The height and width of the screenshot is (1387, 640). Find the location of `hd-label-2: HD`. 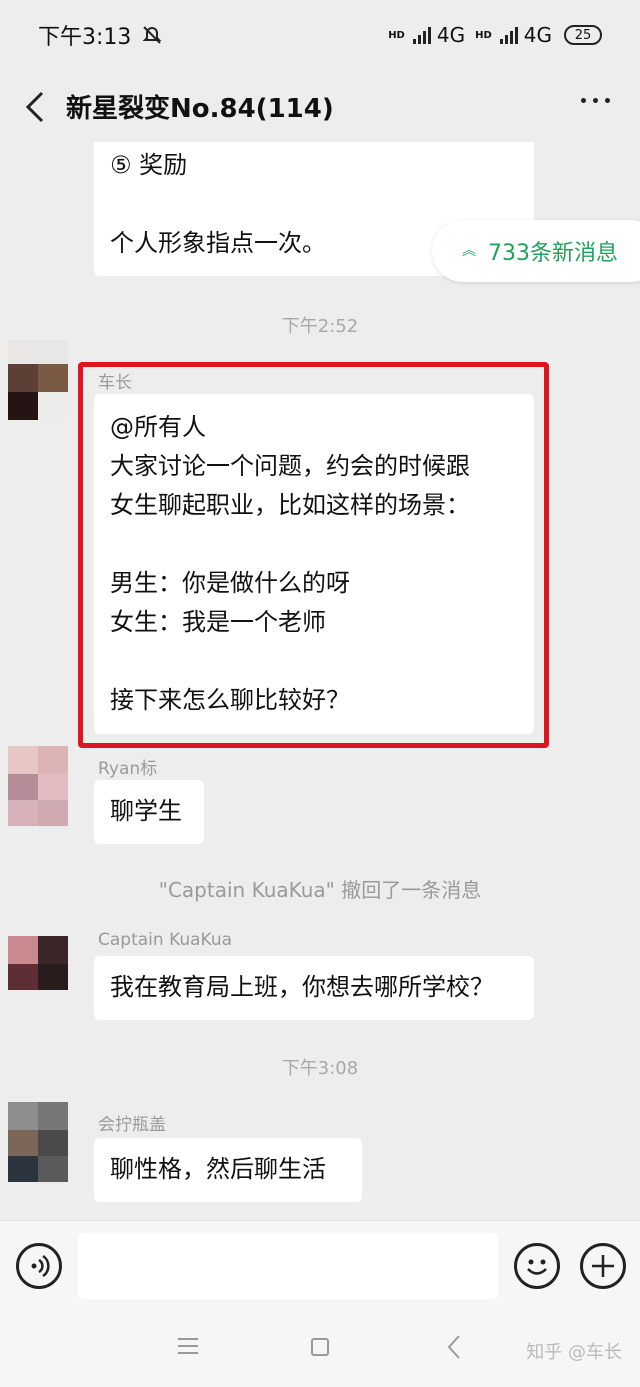

hd-label-2: HD is located at coordinates (483, 35).